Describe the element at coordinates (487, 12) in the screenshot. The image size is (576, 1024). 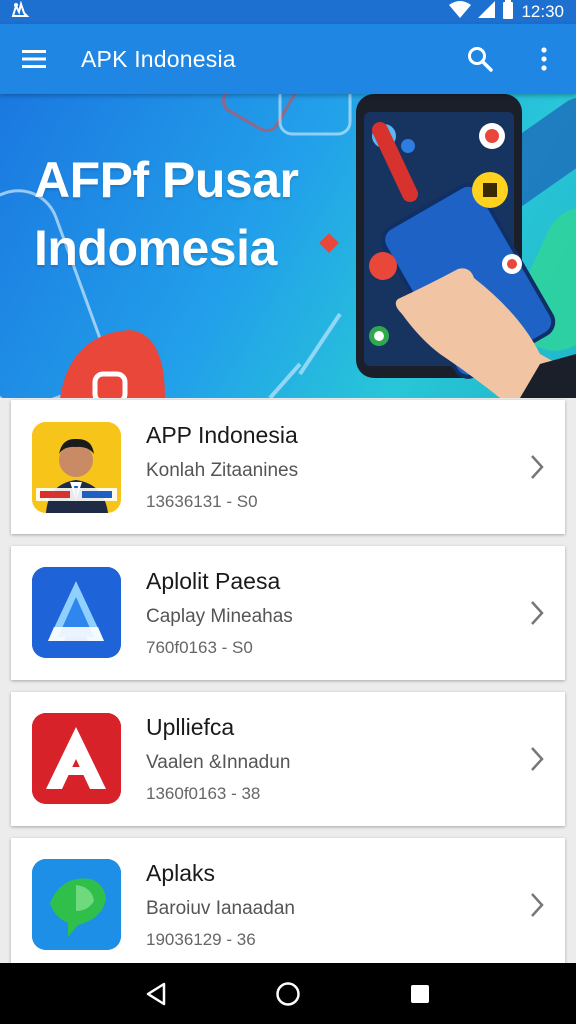
I see `signal-icon` at that location.